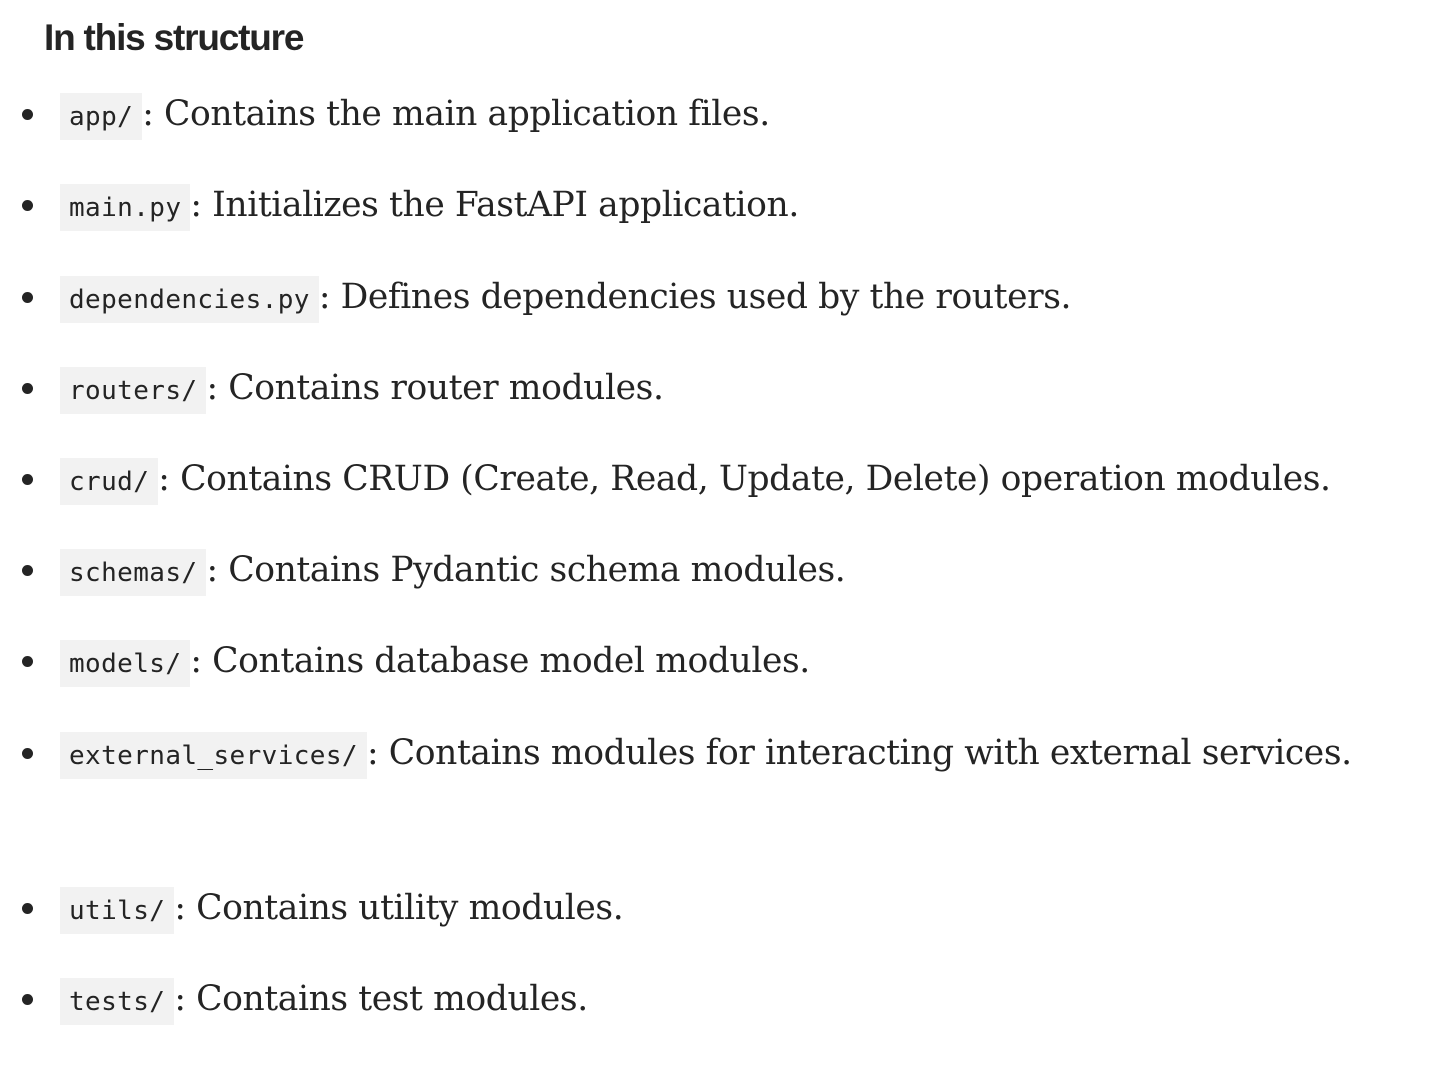 This screenshot has height=1068, width=1452. Describe the element at coordinates (101, 116) in the screenshot. I see `inline-code: app/` at that location.